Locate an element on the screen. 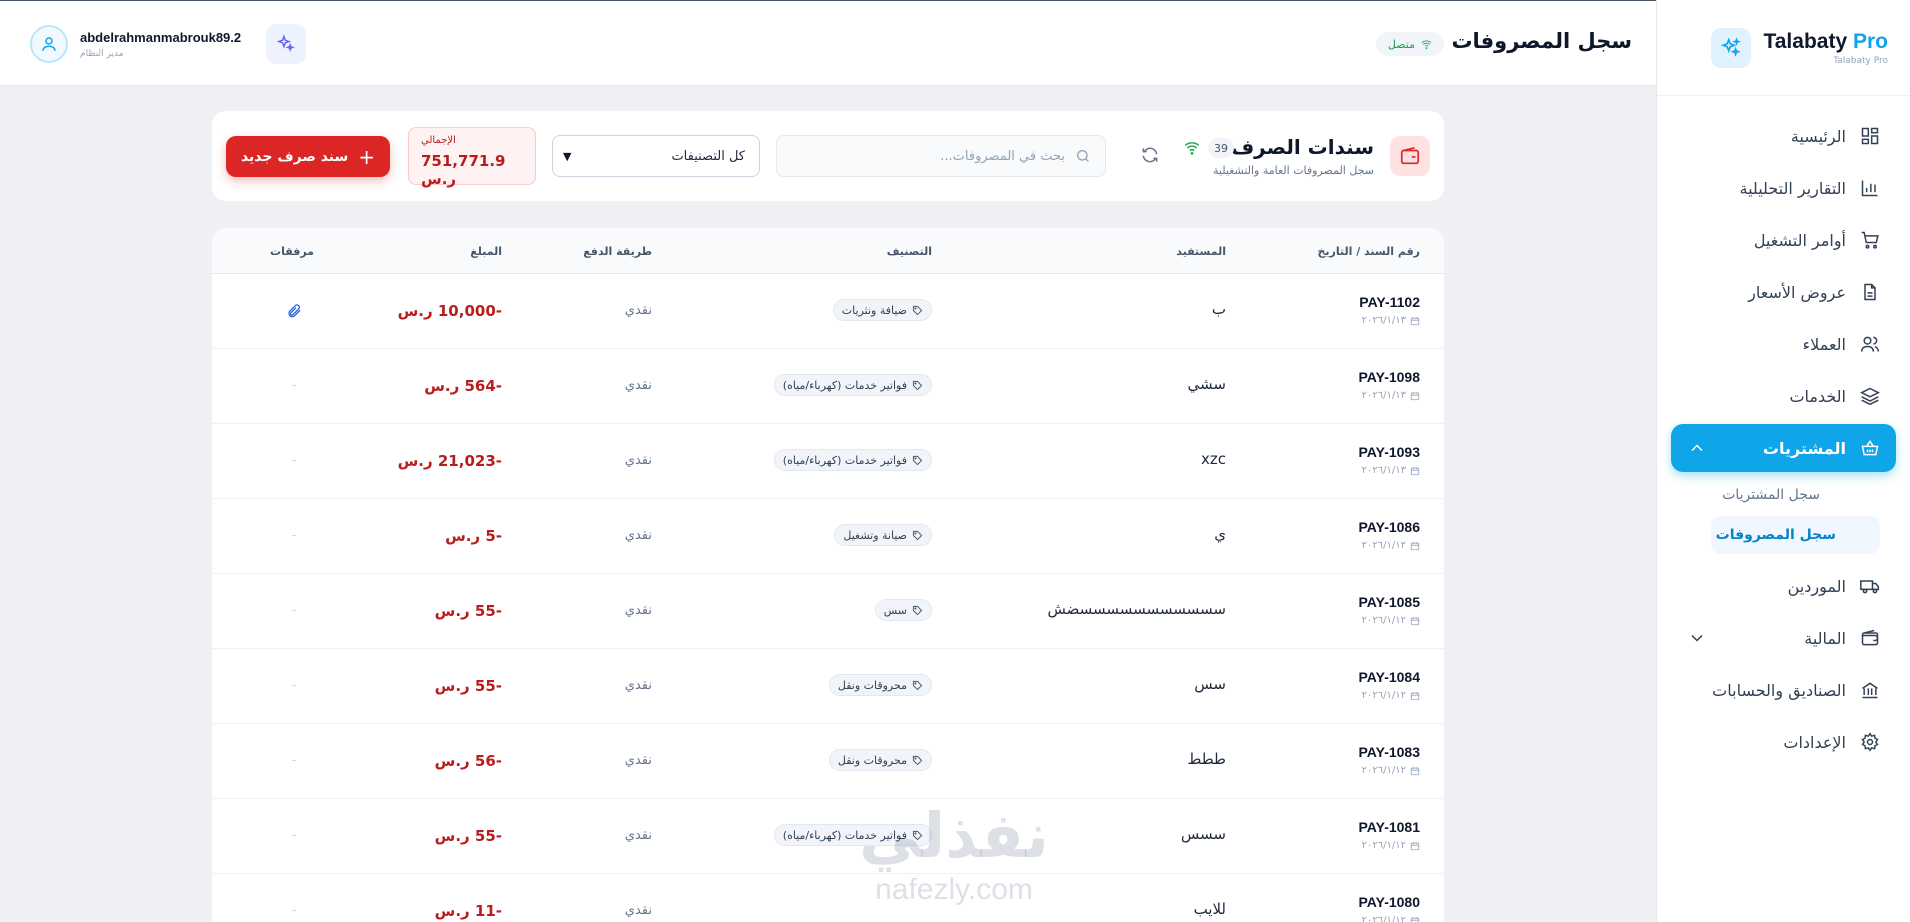 The height and width of the screenshot is (922, 1910). new-expense-voucher-label: سند صرف جديد is located at coordinates (294, 156).